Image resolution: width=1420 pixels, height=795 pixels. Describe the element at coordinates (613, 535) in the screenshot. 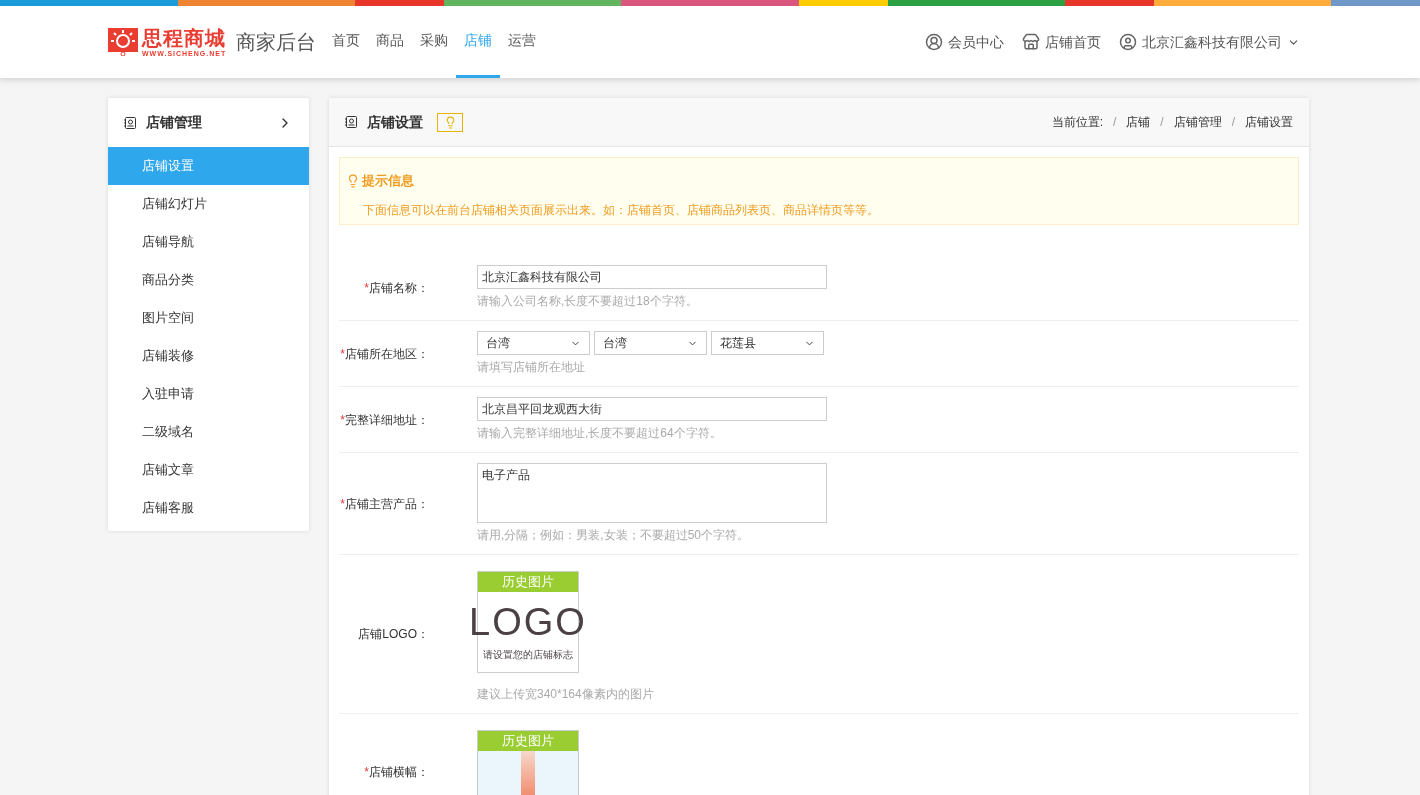

I see `field-hint: 请用,分隔；例如：男装,女装；不要超过50个字符。` at that location.